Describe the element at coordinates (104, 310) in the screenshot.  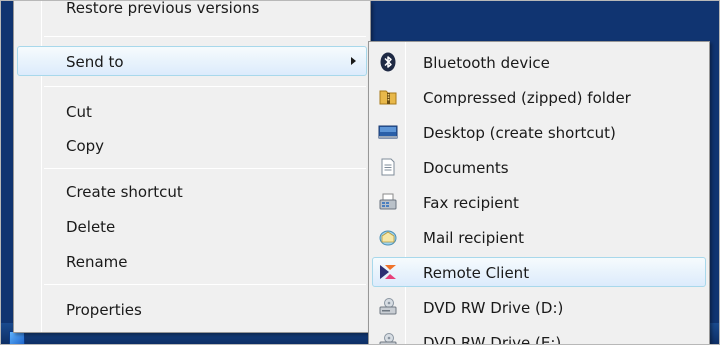
I see `menu-item-label: Properties` at that location.